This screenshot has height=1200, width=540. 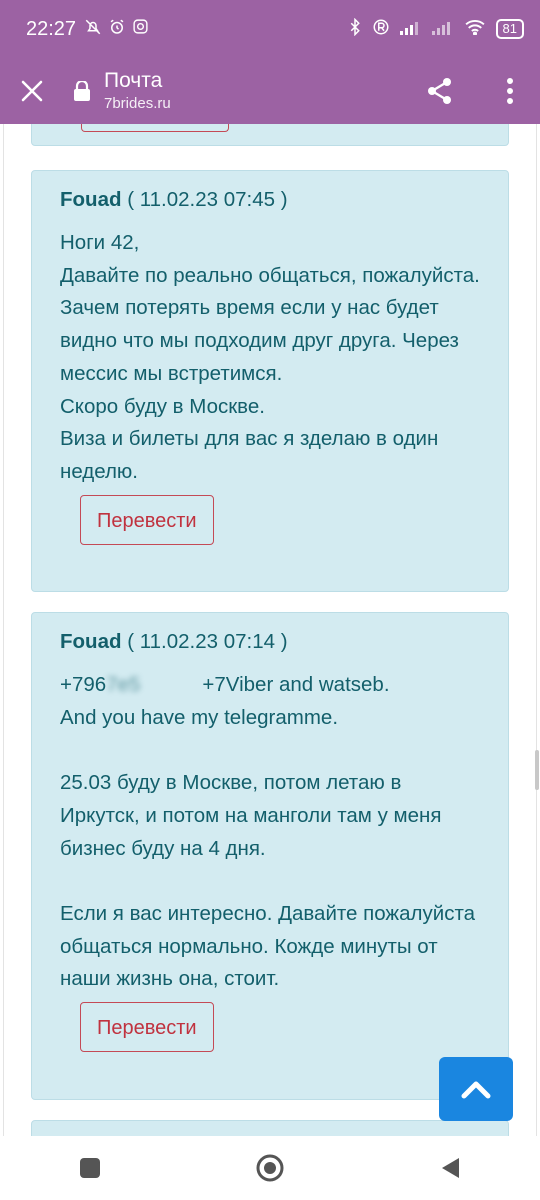 I want to click on more-vertical-icon, so click(x=510, y=91).